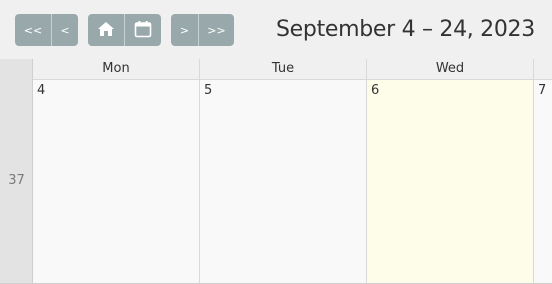  Describe the element at coordinates (41, 90) in the screenshot. I see `day-number: 4` at that location.